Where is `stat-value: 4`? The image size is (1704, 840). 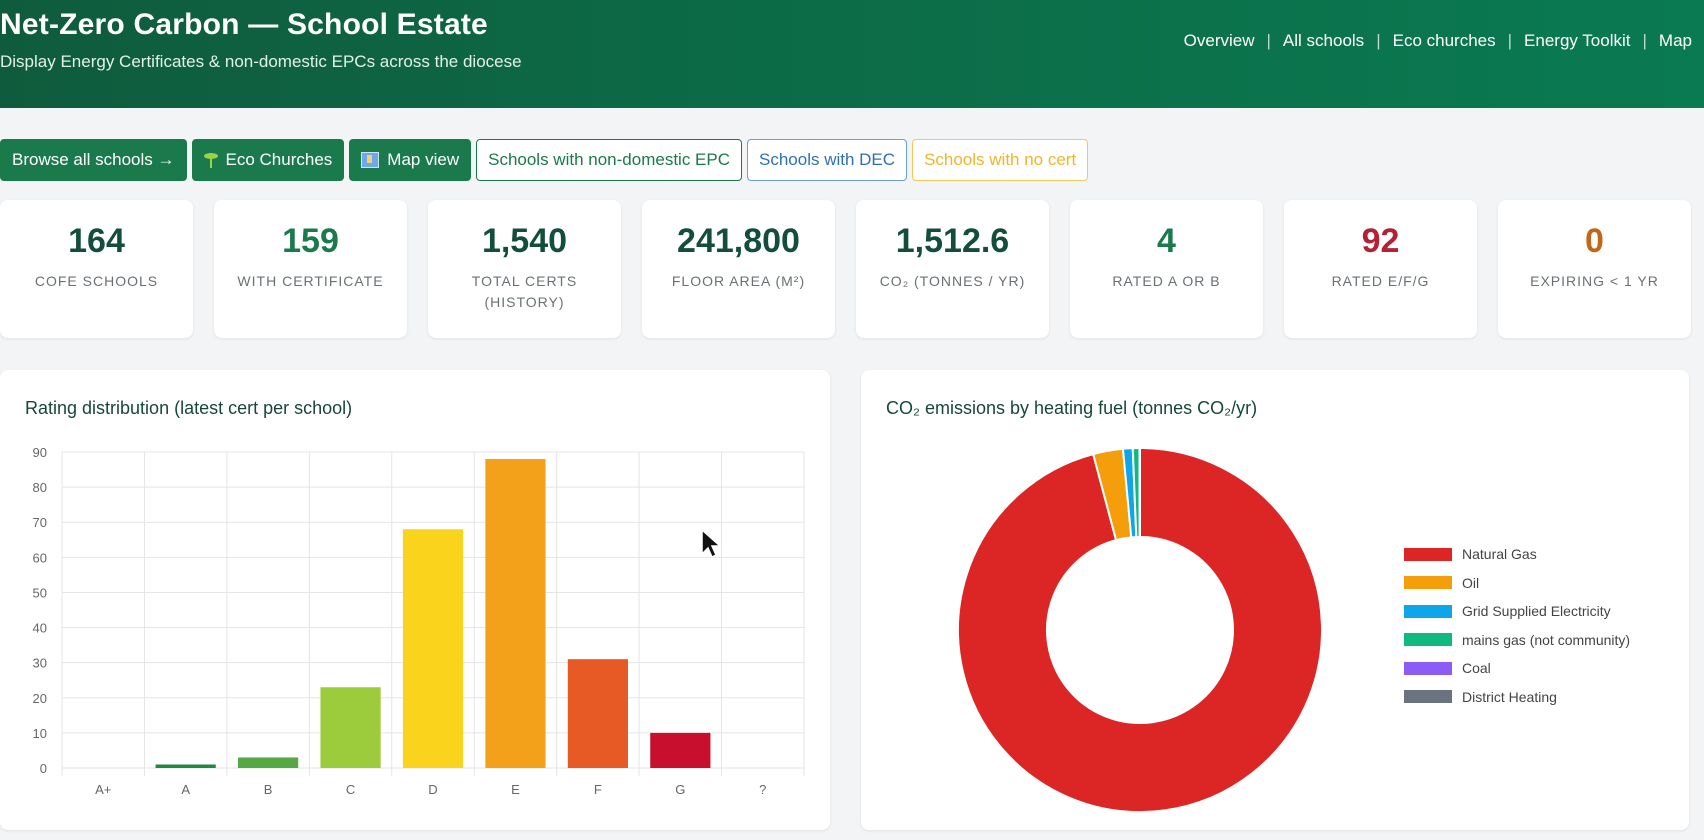 stat-value: 4 is located at coordinates (1166, 241).